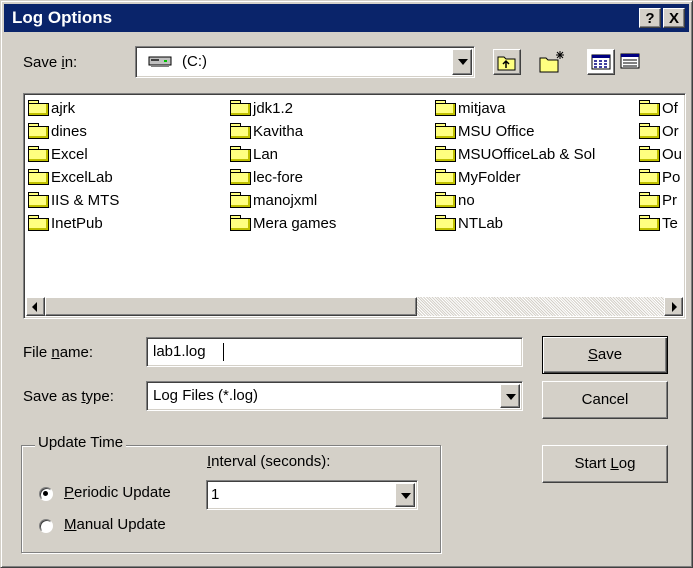 This screenshot has height=568, width=693. What do you see at coordinates (283, 157) in the screenshot?
I see `folder-item: Lan` at bounding box center [283, 157].